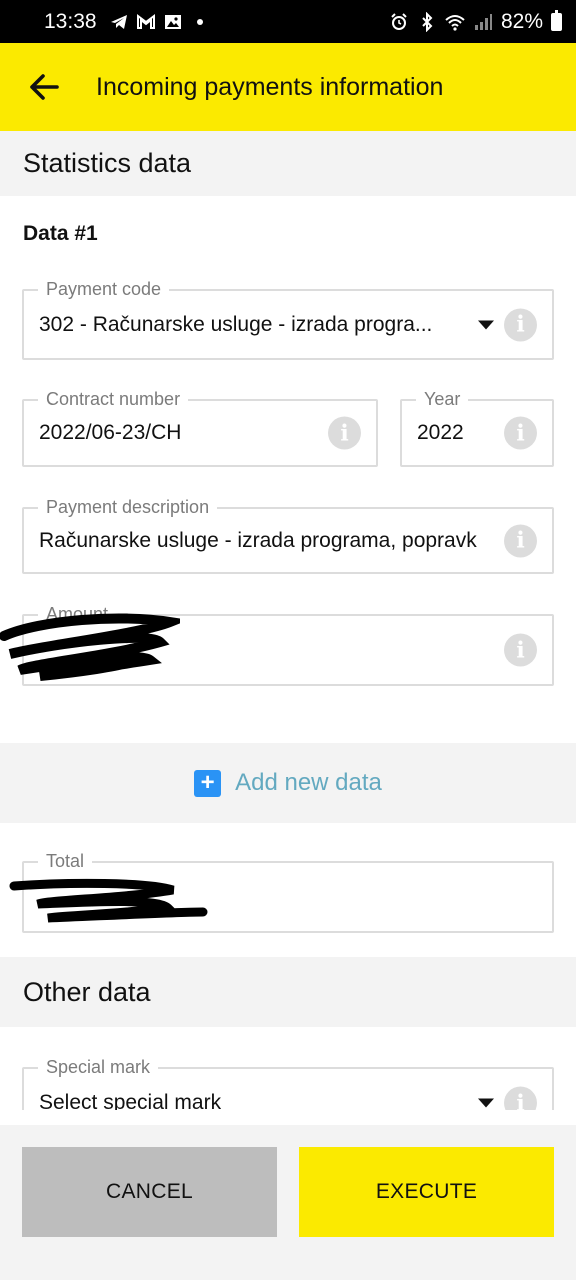 This screenshot has width=576, height=1280. Describe the element at coordinates (288, 163) in the screenshot. I see `statistics-section-header: Statistics data` at that location.